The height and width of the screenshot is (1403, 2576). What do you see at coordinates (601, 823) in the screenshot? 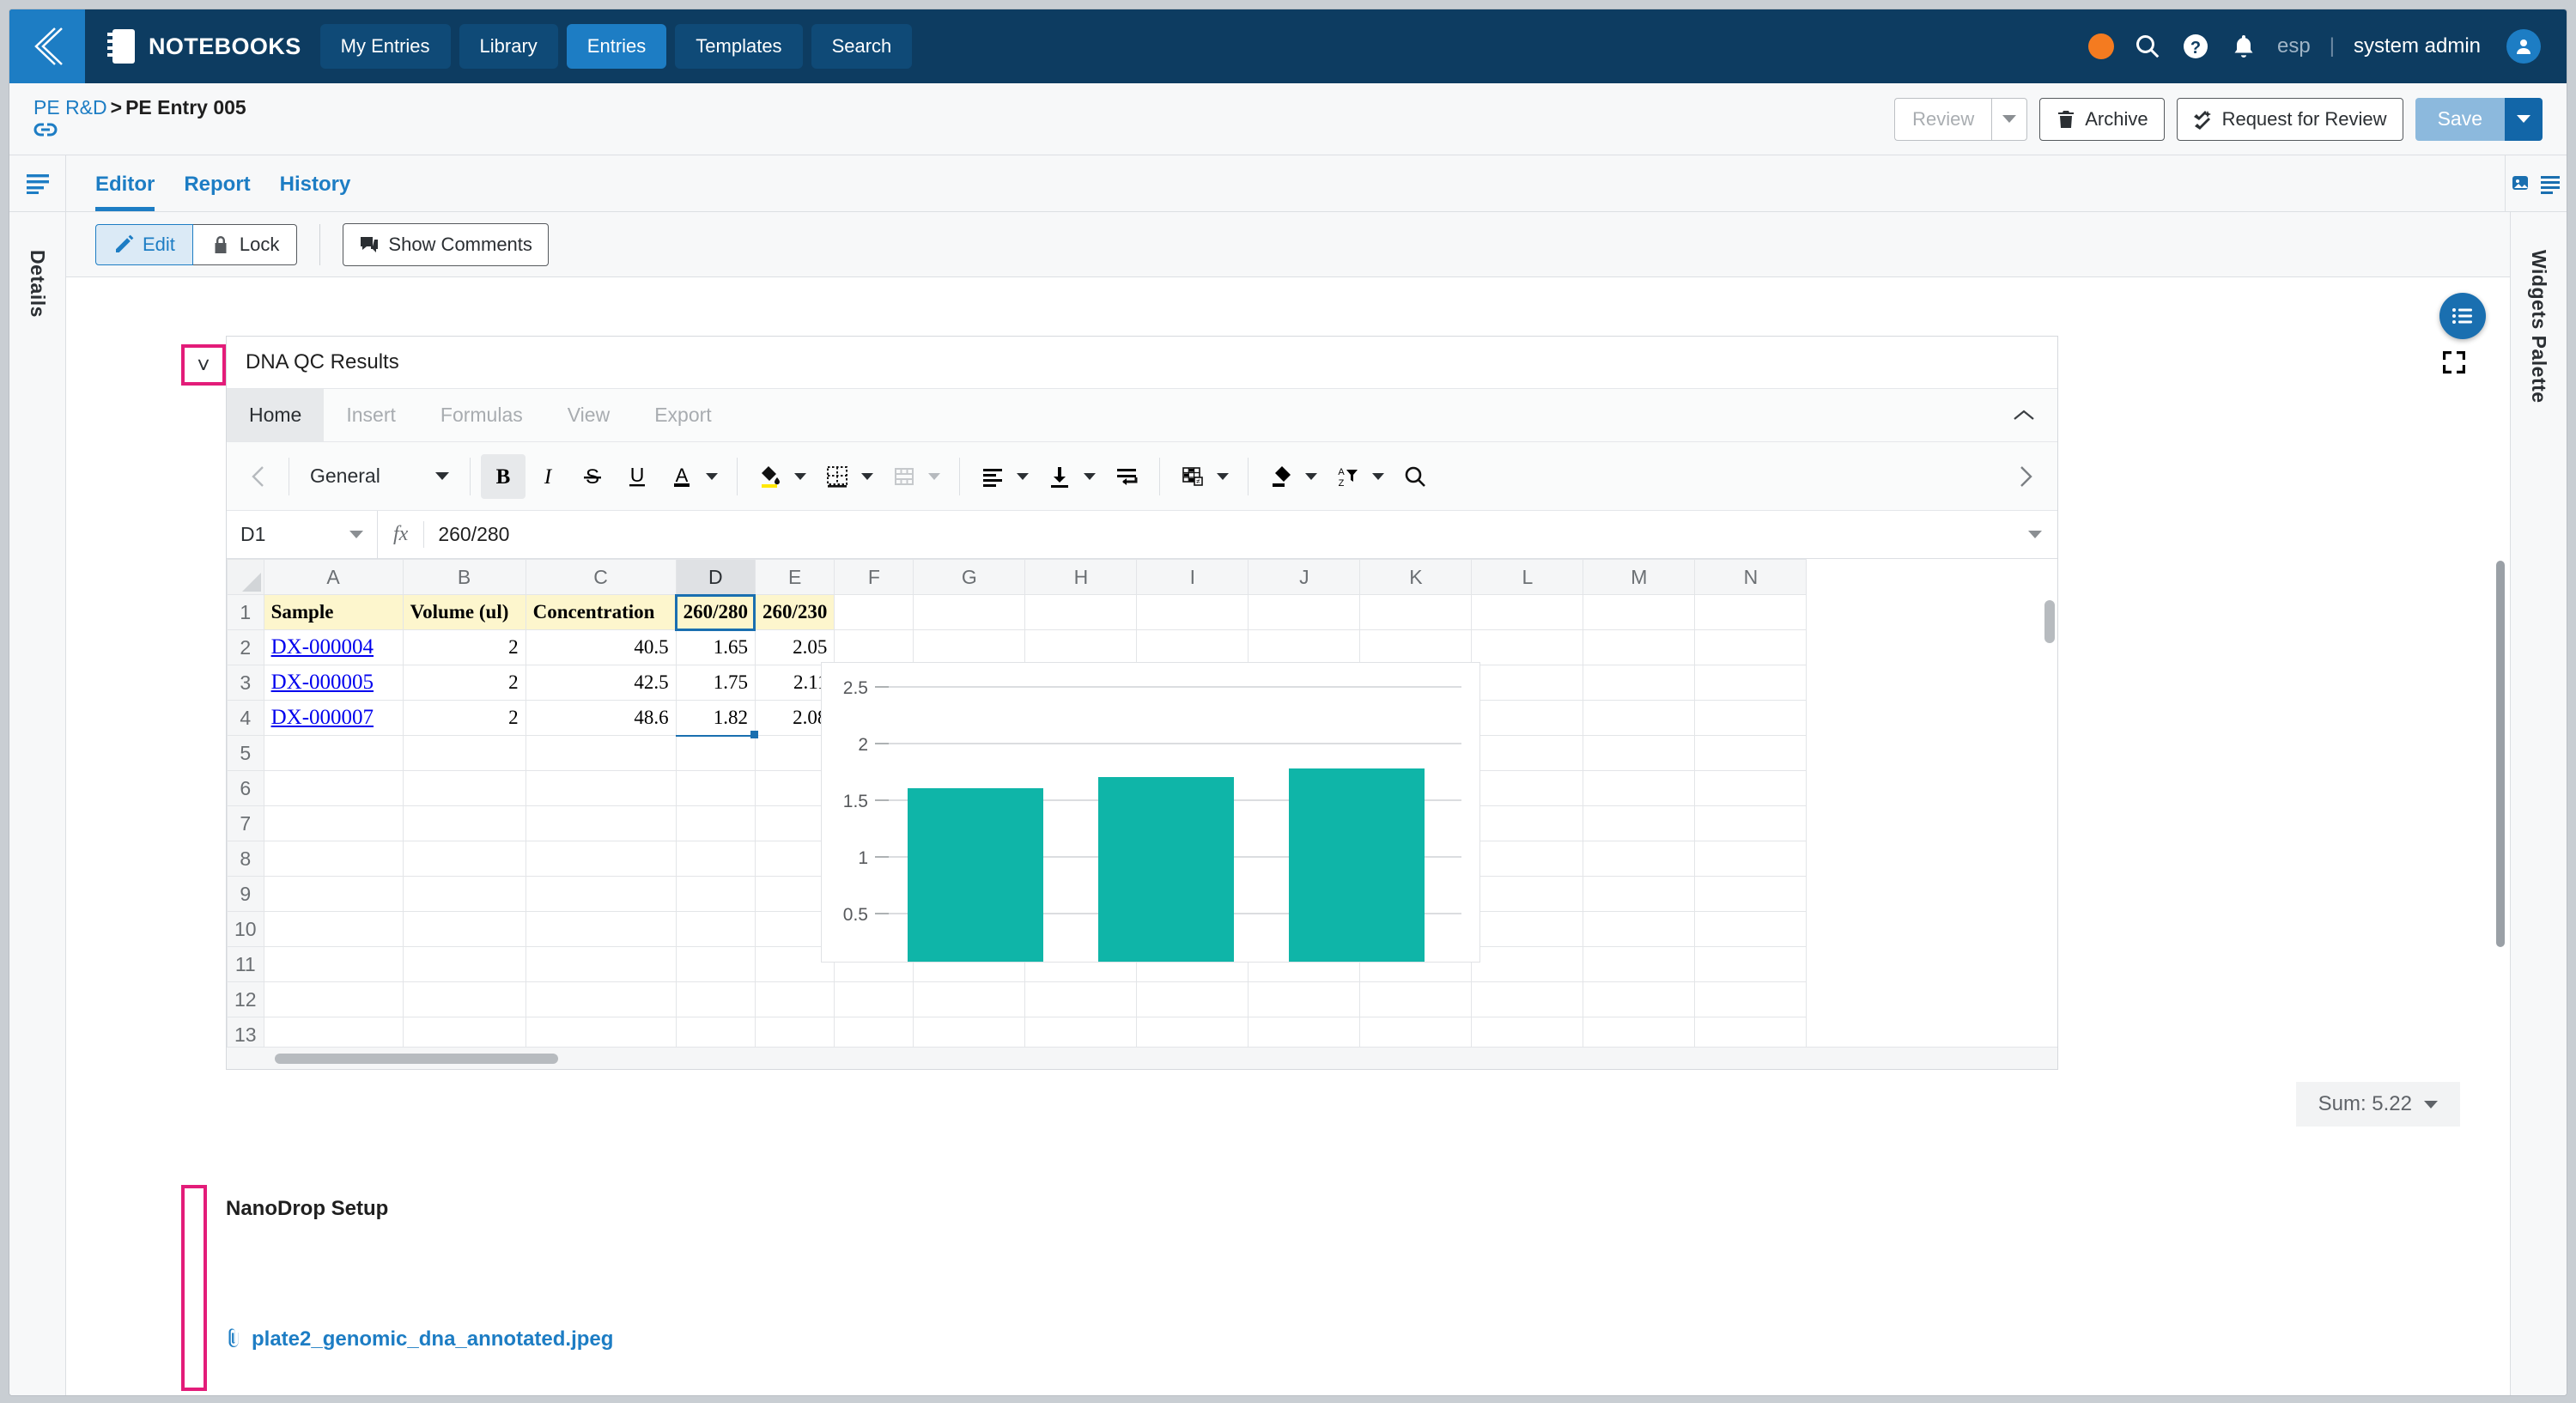
I see `cell-c7` at bounding box center [601, 823].